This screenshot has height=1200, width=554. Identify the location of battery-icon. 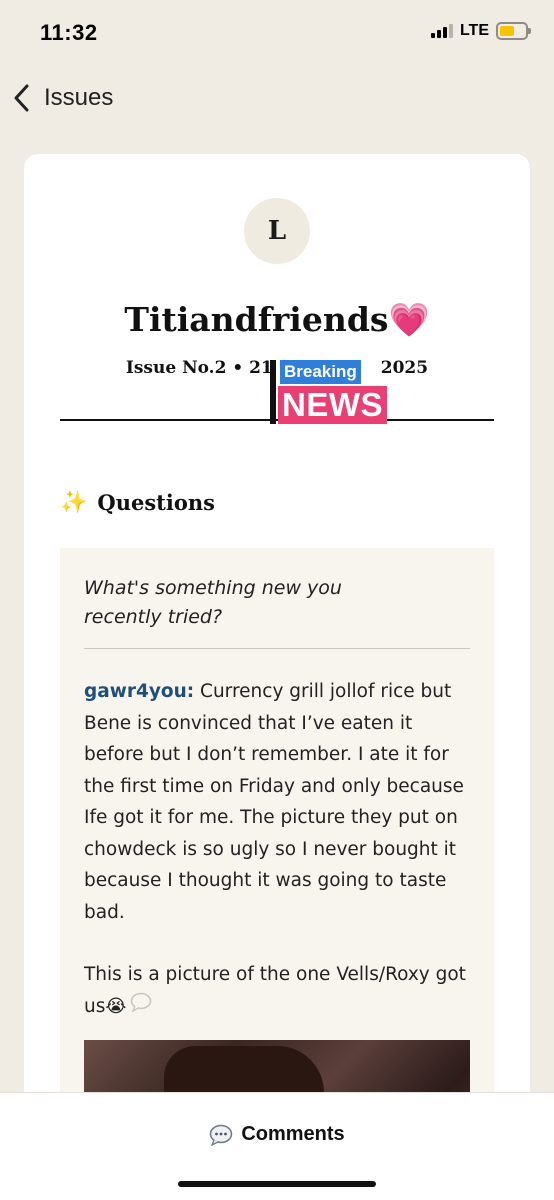
(513, 31).